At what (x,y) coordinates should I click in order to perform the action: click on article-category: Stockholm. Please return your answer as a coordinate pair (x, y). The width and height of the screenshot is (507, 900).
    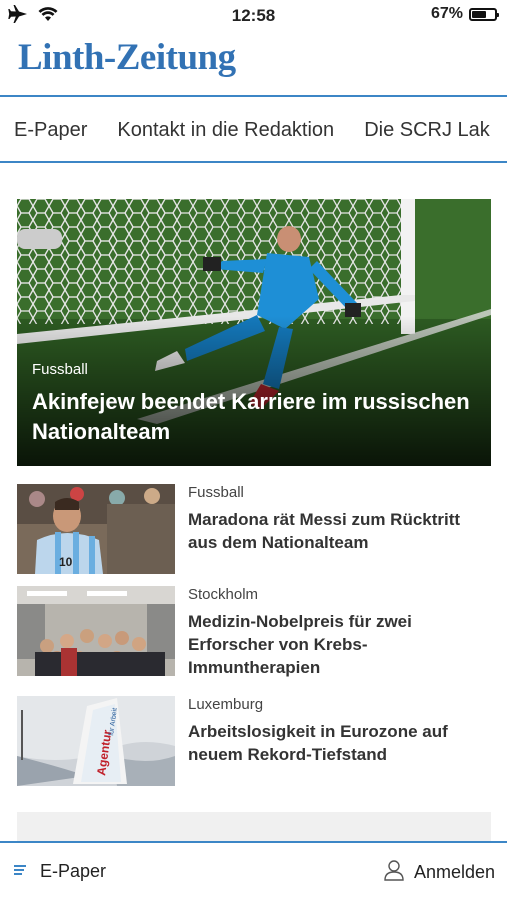
    Looking at the image, I should click on (223, 594).